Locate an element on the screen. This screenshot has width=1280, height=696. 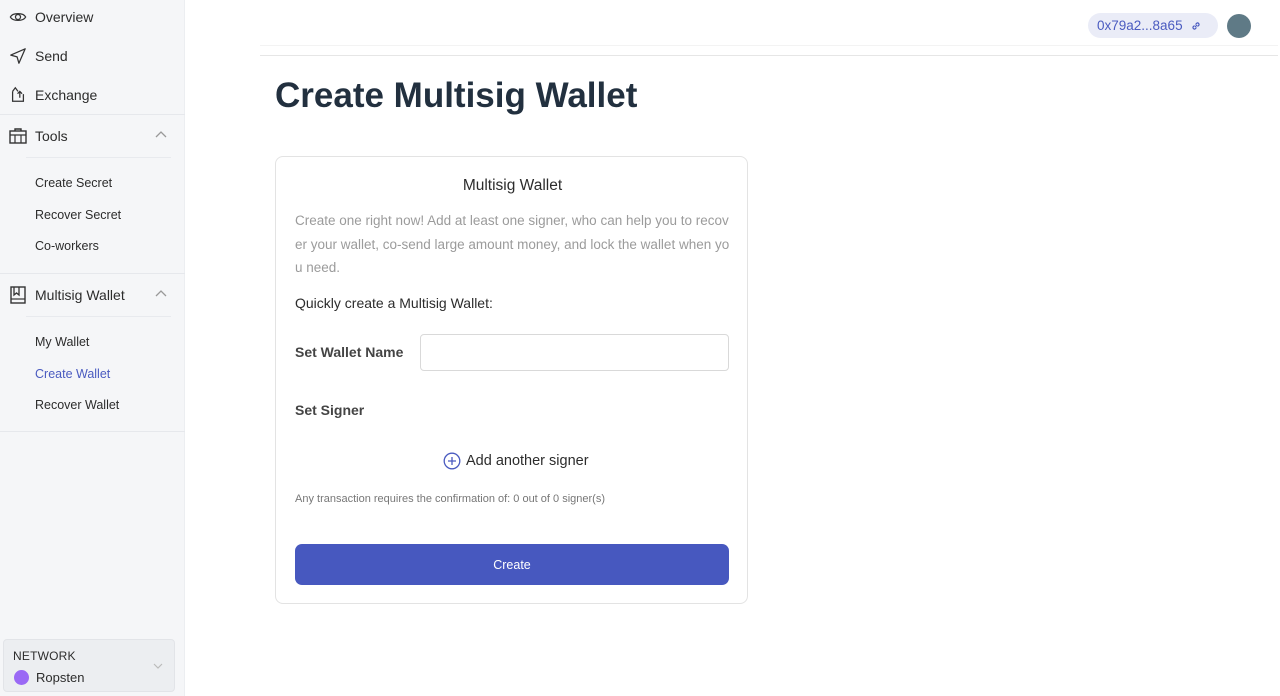
add-signer-label: Add another signer is located at coordinates (527, 461).